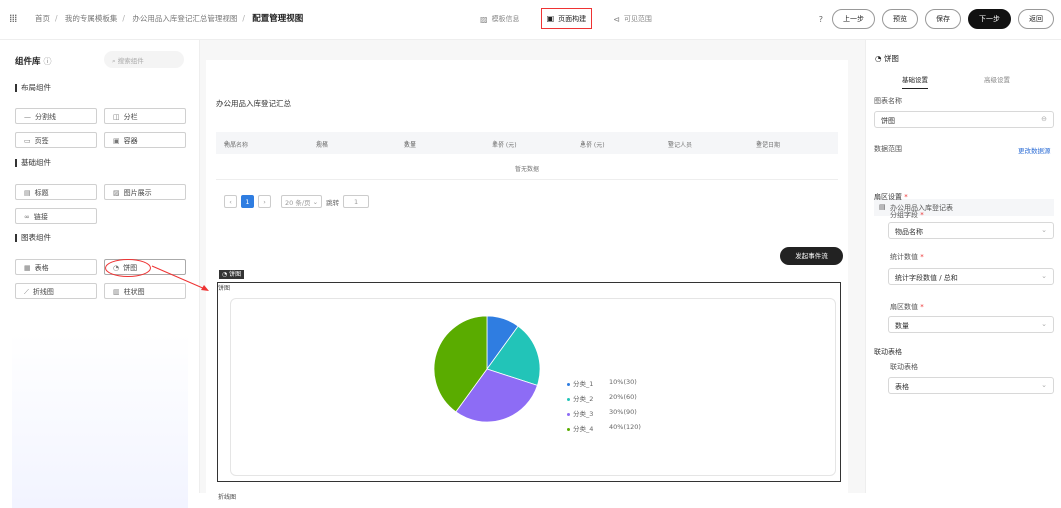 This screenshot has height=508, width=1061. Describe the element at coordinates (971, 230) in the screenshot. I see `group-field-select: 物品名称 ⌄` at that location.